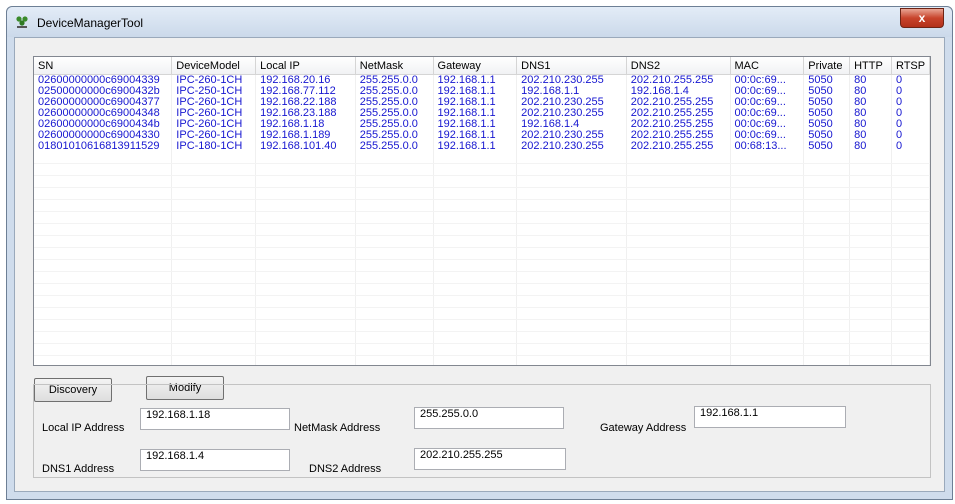 The image size is (955, 504). I want to click on col-header-rtsp: RTSP, so click(910, 66).